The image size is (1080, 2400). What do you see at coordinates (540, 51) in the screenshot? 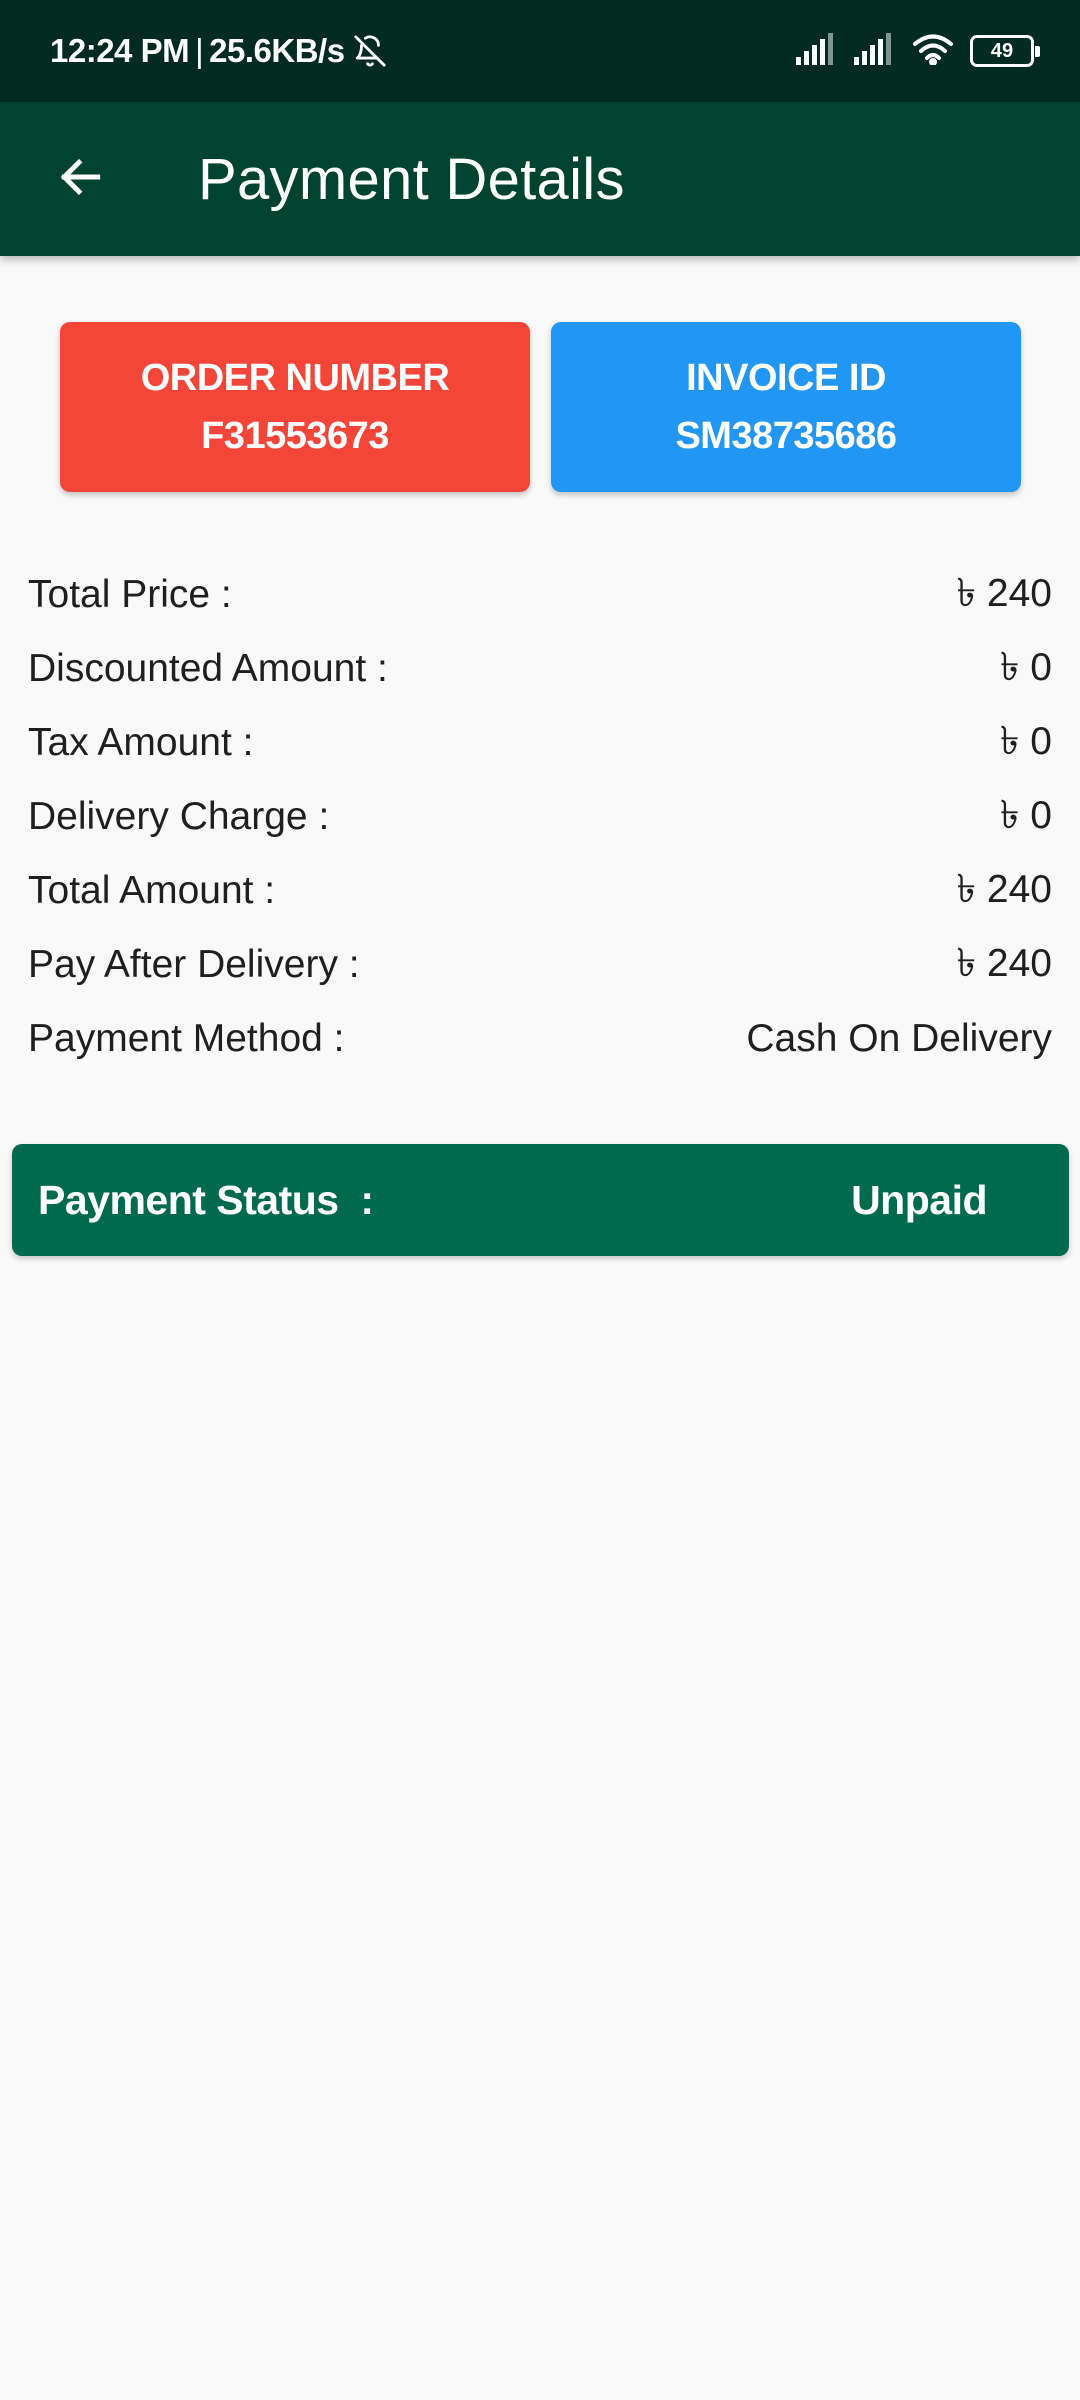
I see `status-bar: 12:24 PM | 25.6KB/s 49` at bounding box center [540, 51].